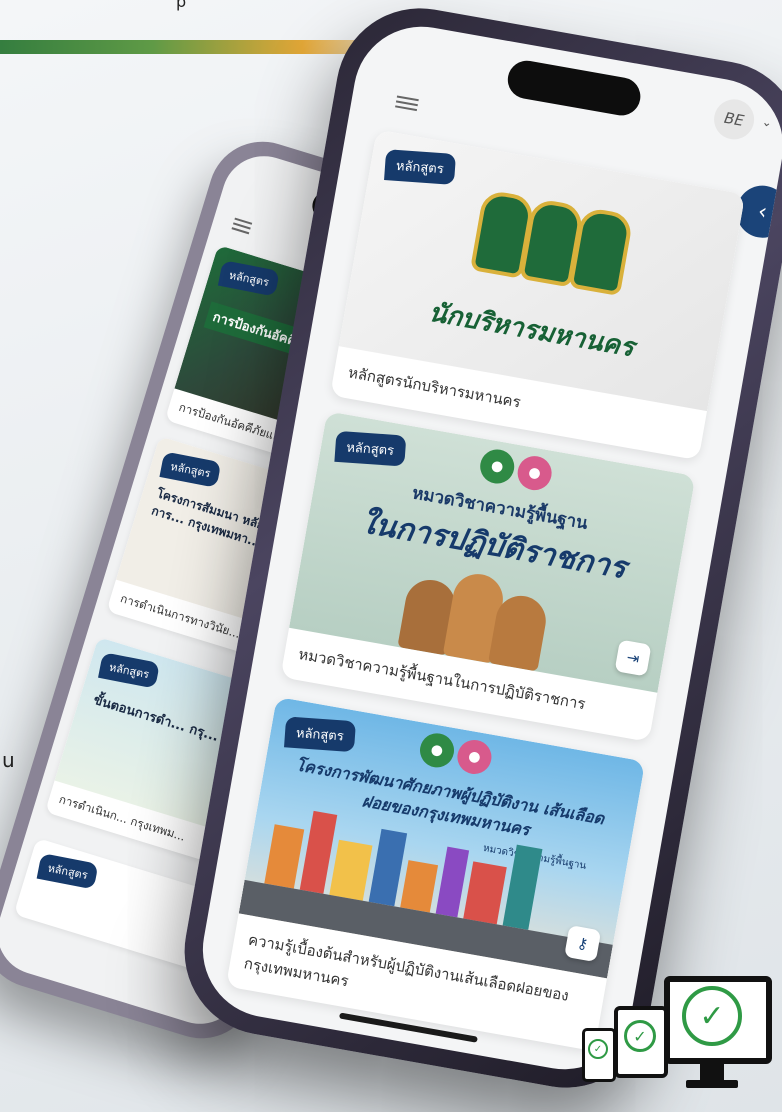  Describe the element at coordinates (734, 119) in the screenshot. I see `user-avatar: BE` at that location.